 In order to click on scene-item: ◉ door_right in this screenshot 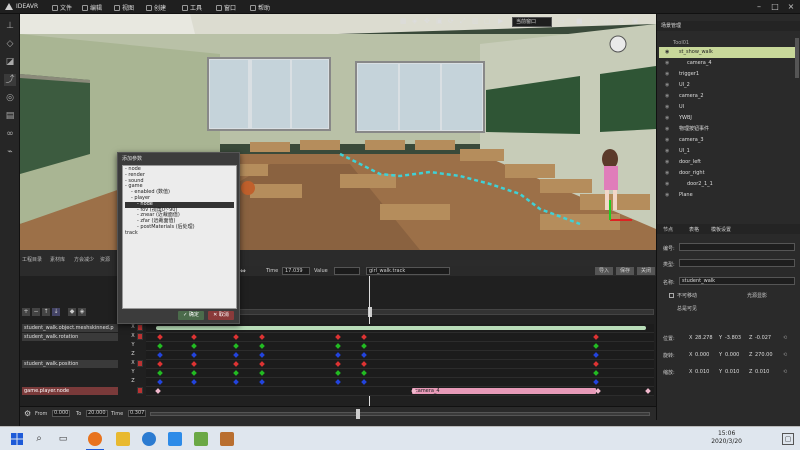, I will do `click(729, 173)`.